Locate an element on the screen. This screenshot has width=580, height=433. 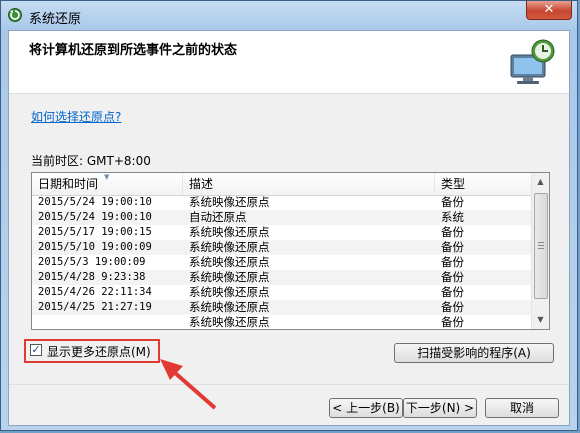
list-row: 2015/5/24 19:00:10 自动还原点 系统 is located at coordinates (283, 217).